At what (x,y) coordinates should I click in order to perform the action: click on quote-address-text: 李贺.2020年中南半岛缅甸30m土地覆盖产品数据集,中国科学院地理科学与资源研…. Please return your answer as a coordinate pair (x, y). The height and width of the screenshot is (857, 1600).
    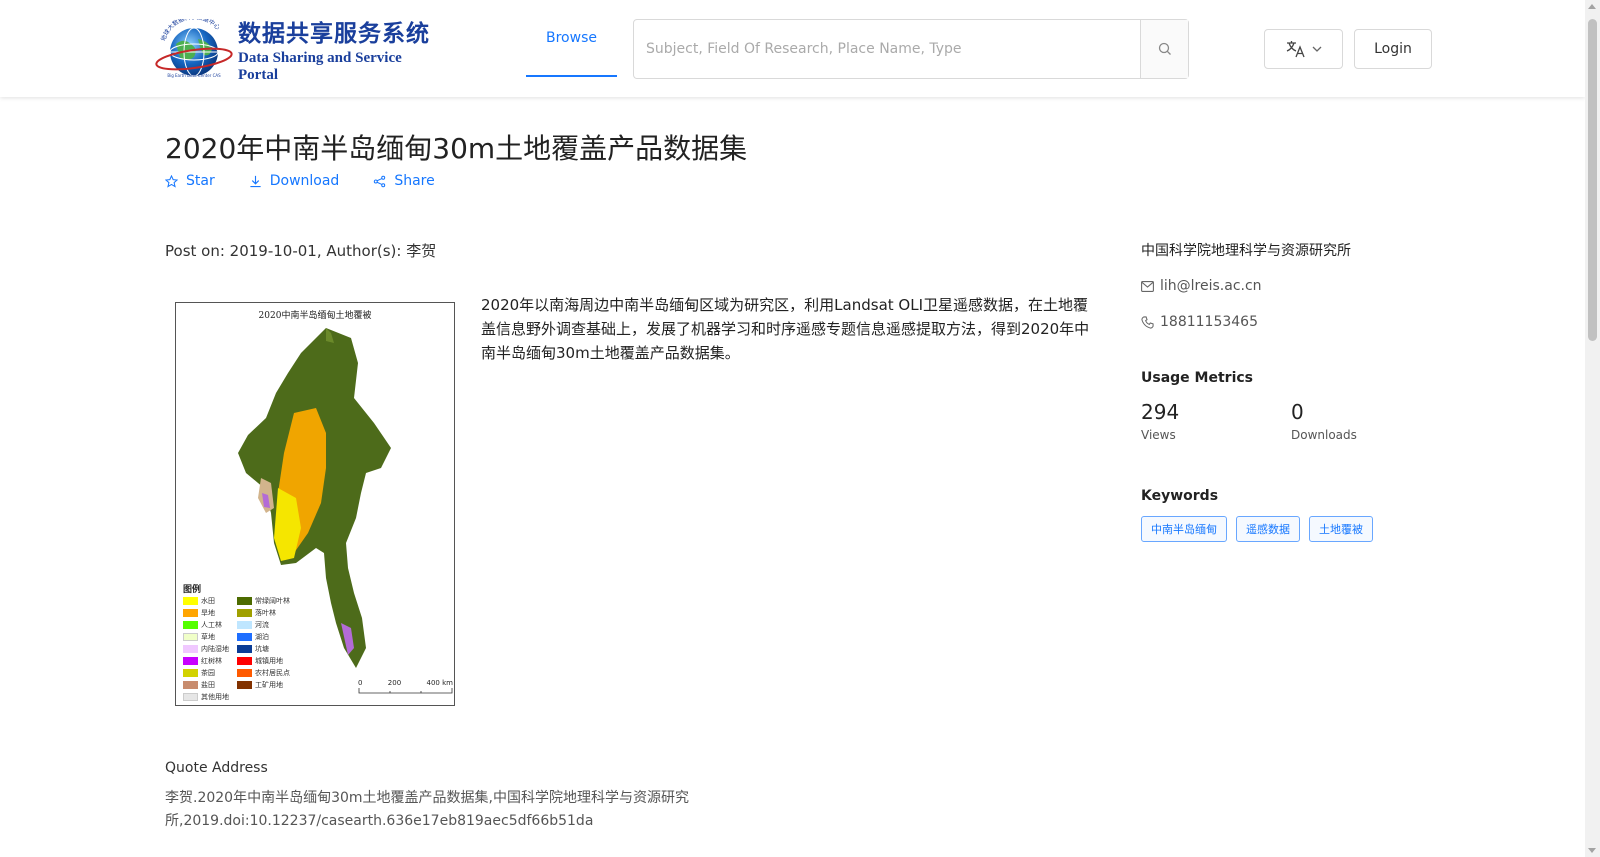
    Looking at the image, I should click on (427, 809).